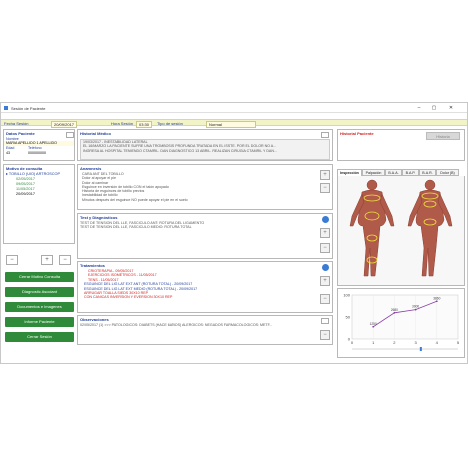 The height and width of the screenshot is (468, 468). I want to click on add-consultation-button: +, so click(47, 260).